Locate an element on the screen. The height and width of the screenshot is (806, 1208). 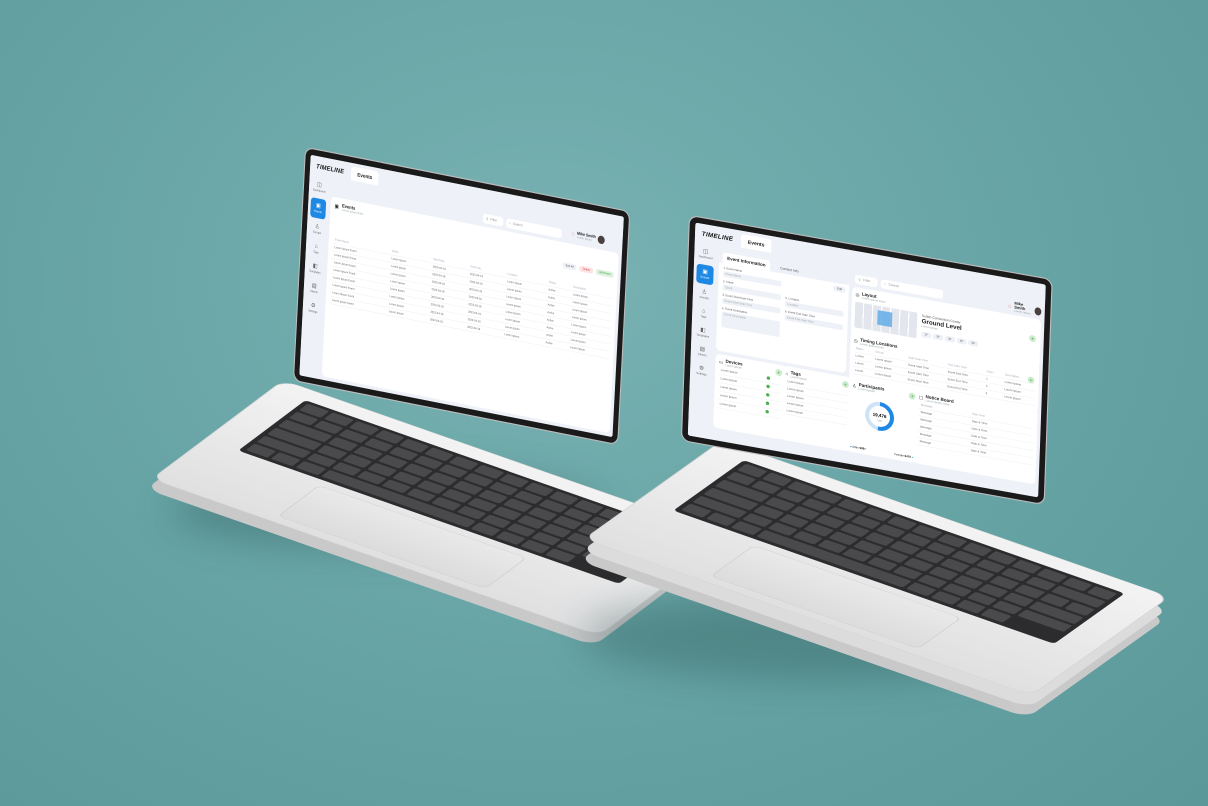
add-timing-button: + is located at coordinates (1031, 380).